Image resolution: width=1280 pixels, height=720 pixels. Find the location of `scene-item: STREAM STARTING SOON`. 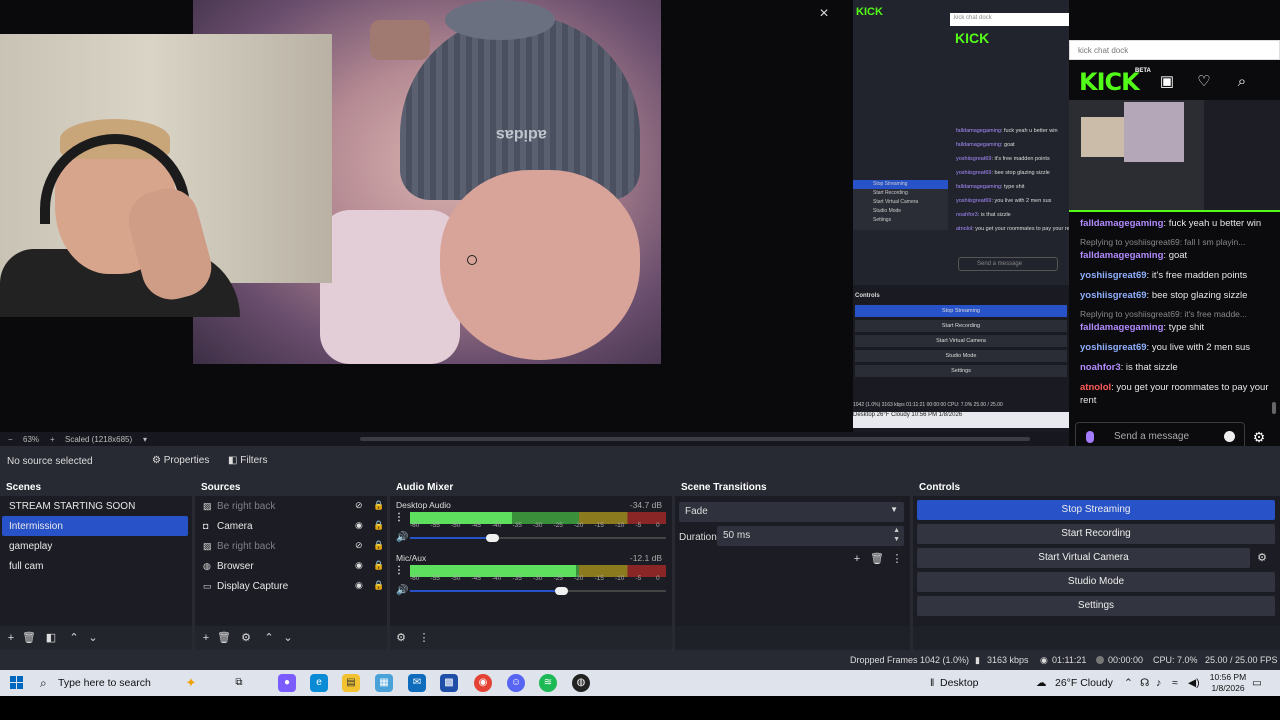

scene-item: STREAM STARTING SOON is located at coordinates (95, 506).